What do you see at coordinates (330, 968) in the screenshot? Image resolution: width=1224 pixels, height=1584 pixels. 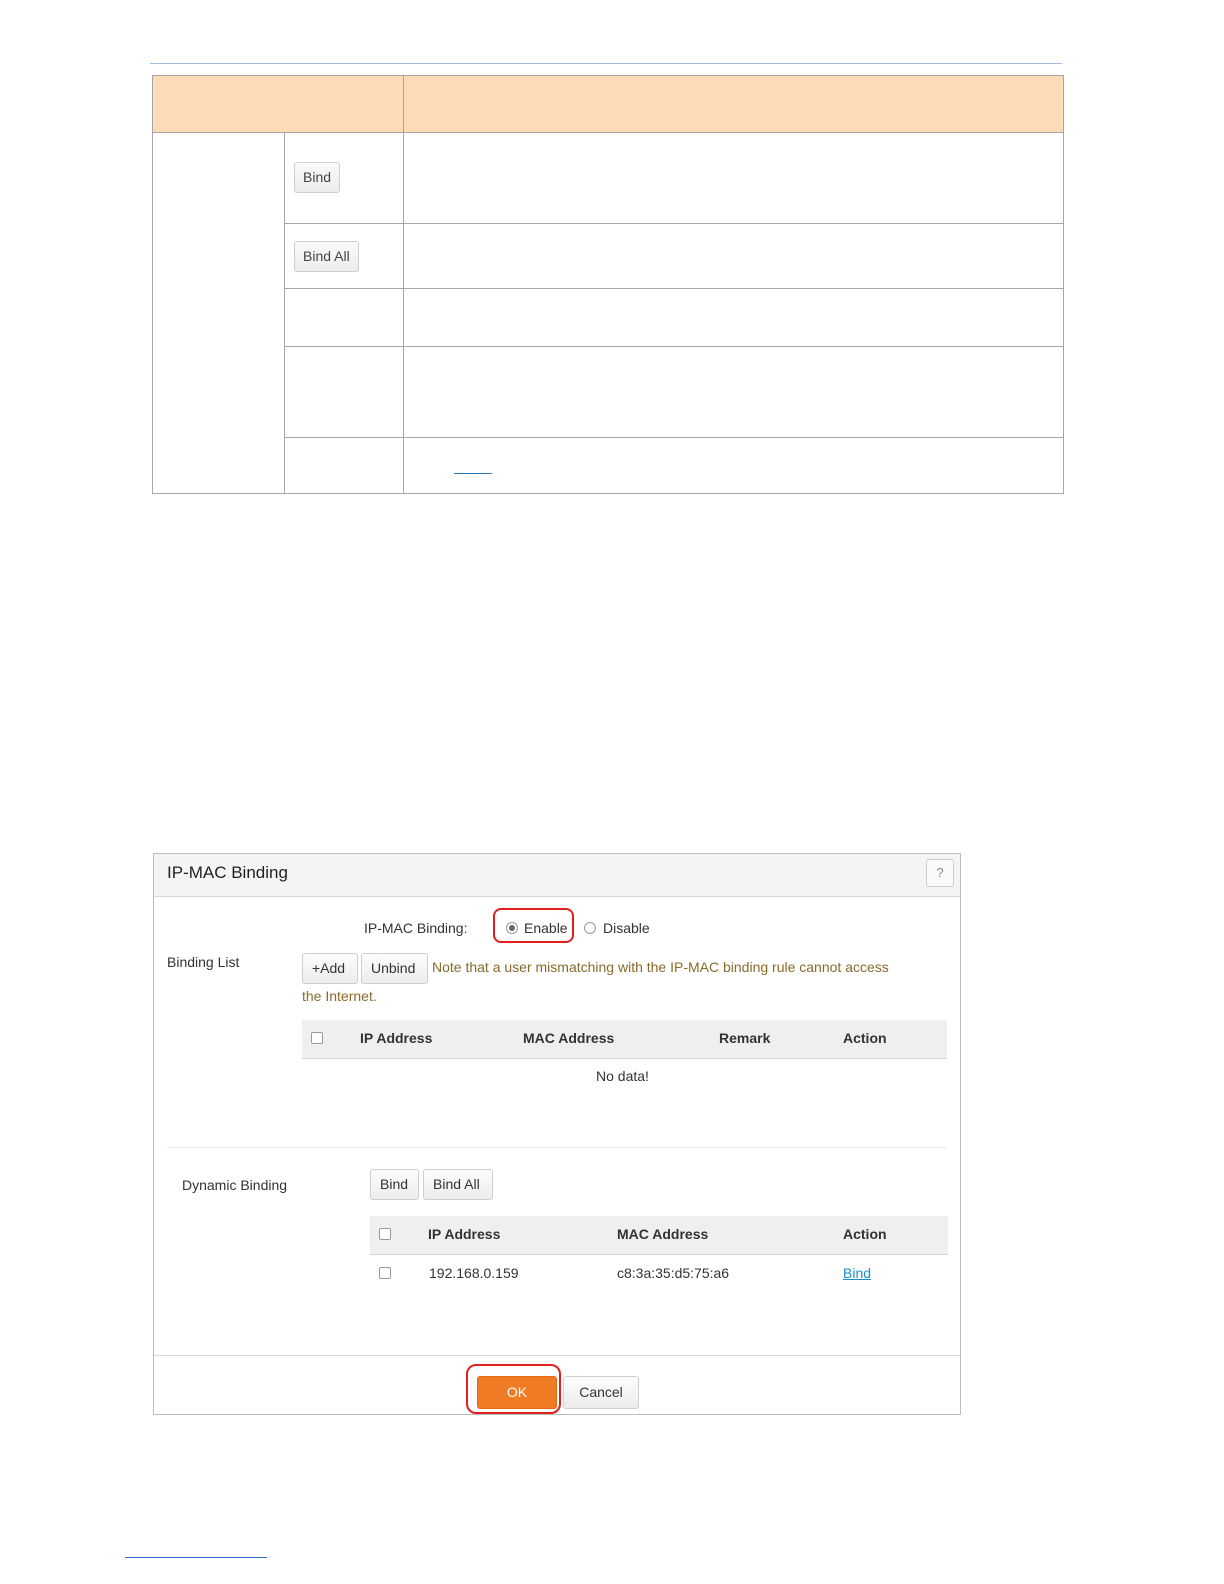 I see `add-button: +Add` at bounding box center [330, 968].